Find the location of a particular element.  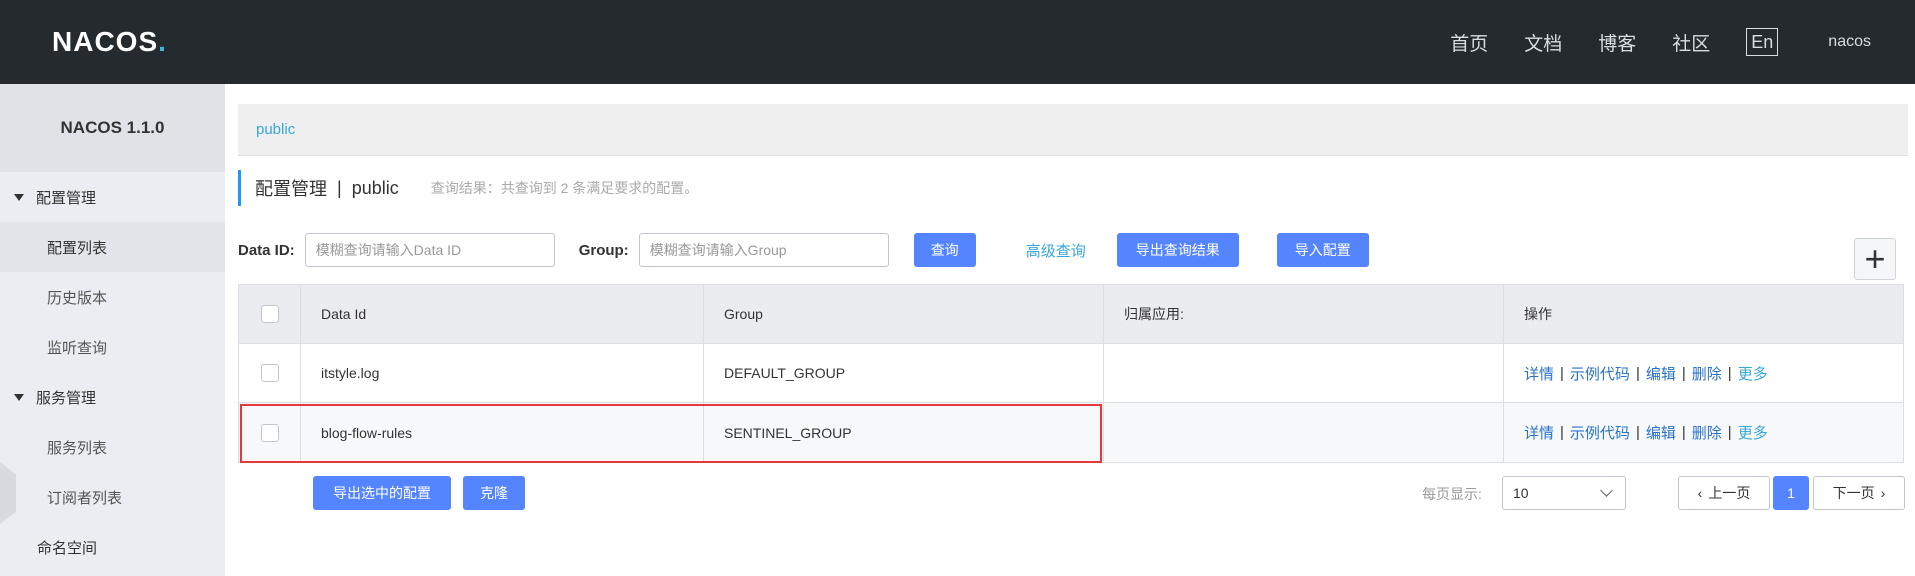

import-config-button: 导入配置 is located at coordinates (1322, 250).